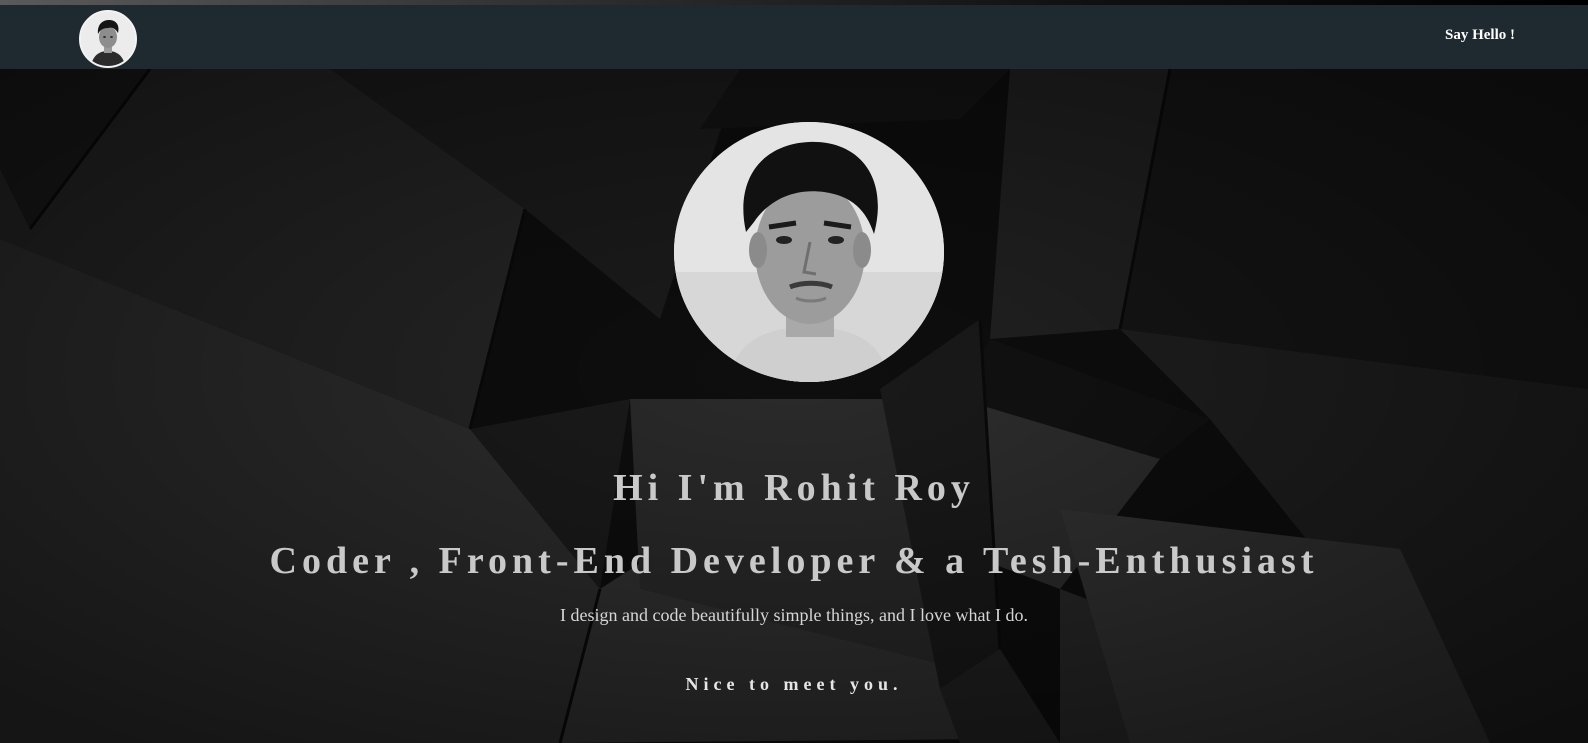 This screenshot has width=1588, height=743. What do you see at coordinates (1480, 35) in the screenshot?
I see `say-hello-link: Say Hello !` at bounding box center [1480, 35].